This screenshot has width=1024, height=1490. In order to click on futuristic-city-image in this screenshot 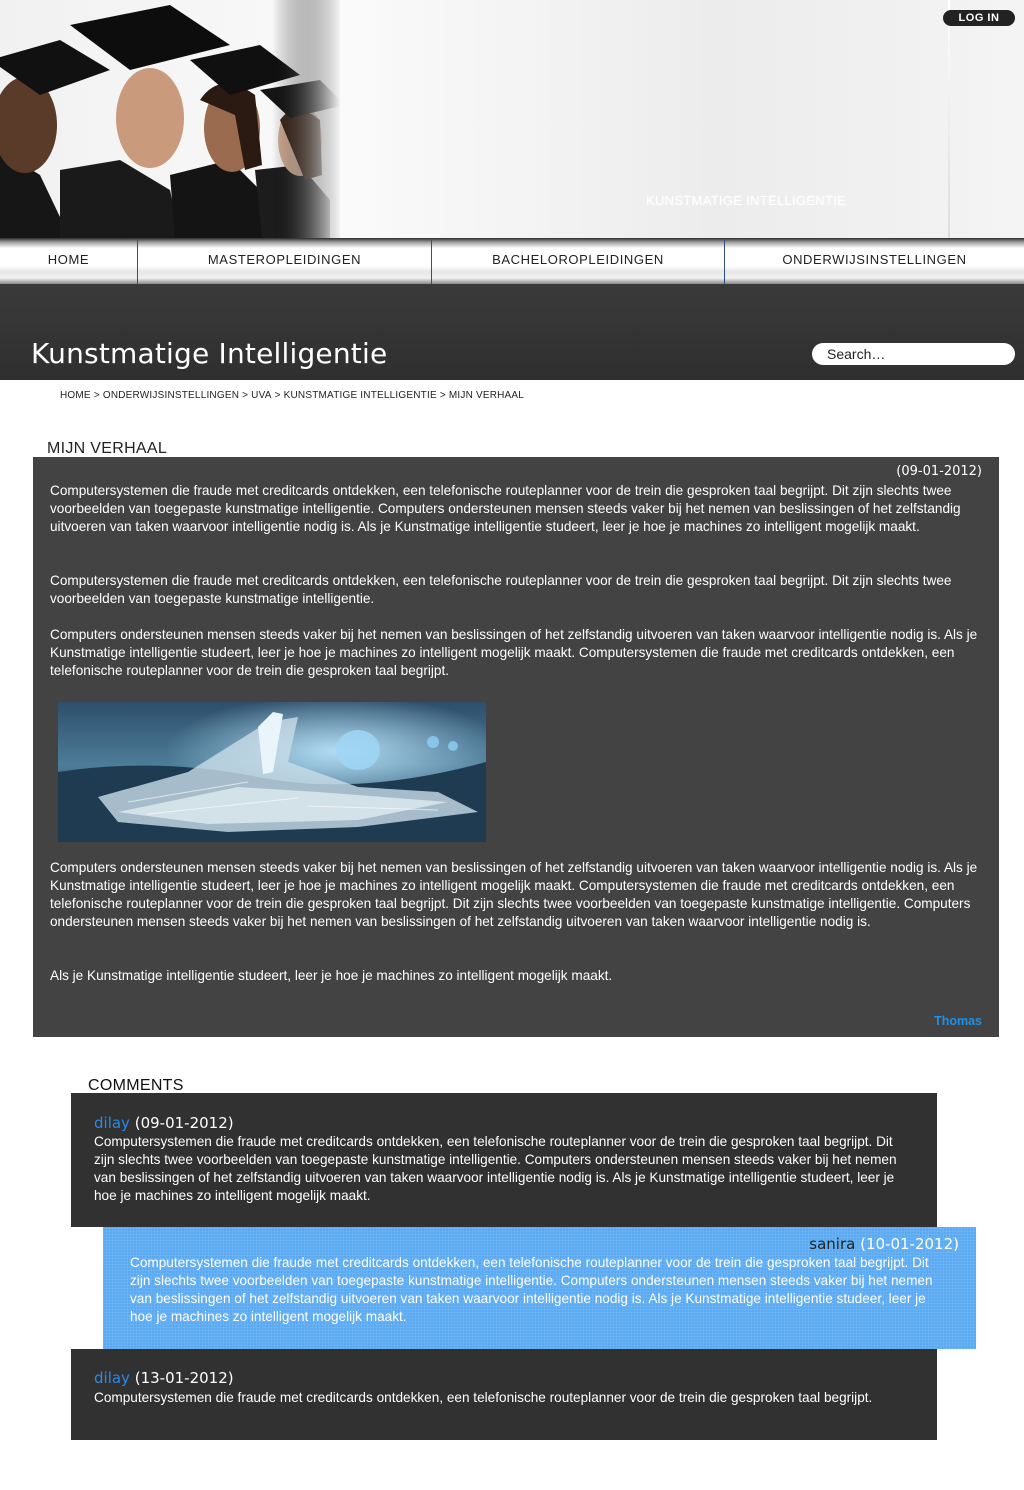, I will do `click(272, 772)`.